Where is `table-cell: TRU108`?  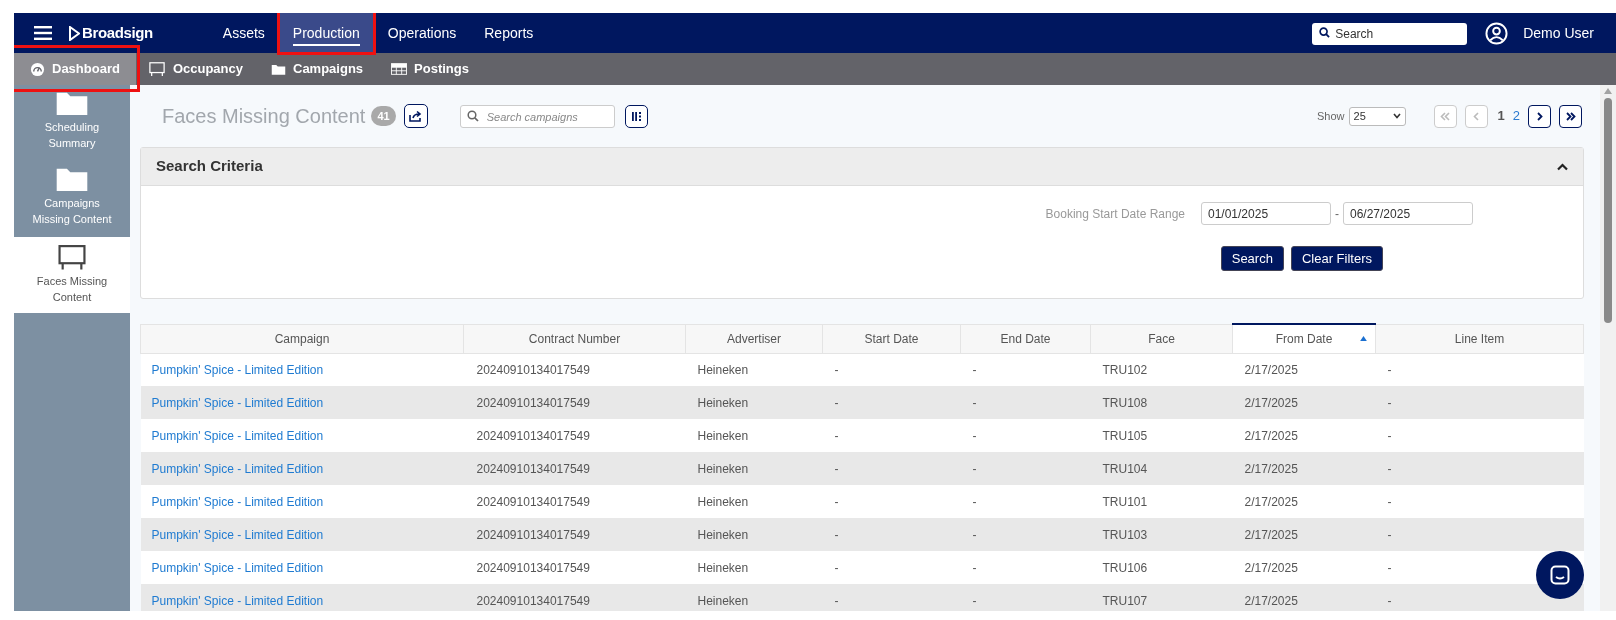
table-cell: TRU108 is located at coordinates (1125, 402).